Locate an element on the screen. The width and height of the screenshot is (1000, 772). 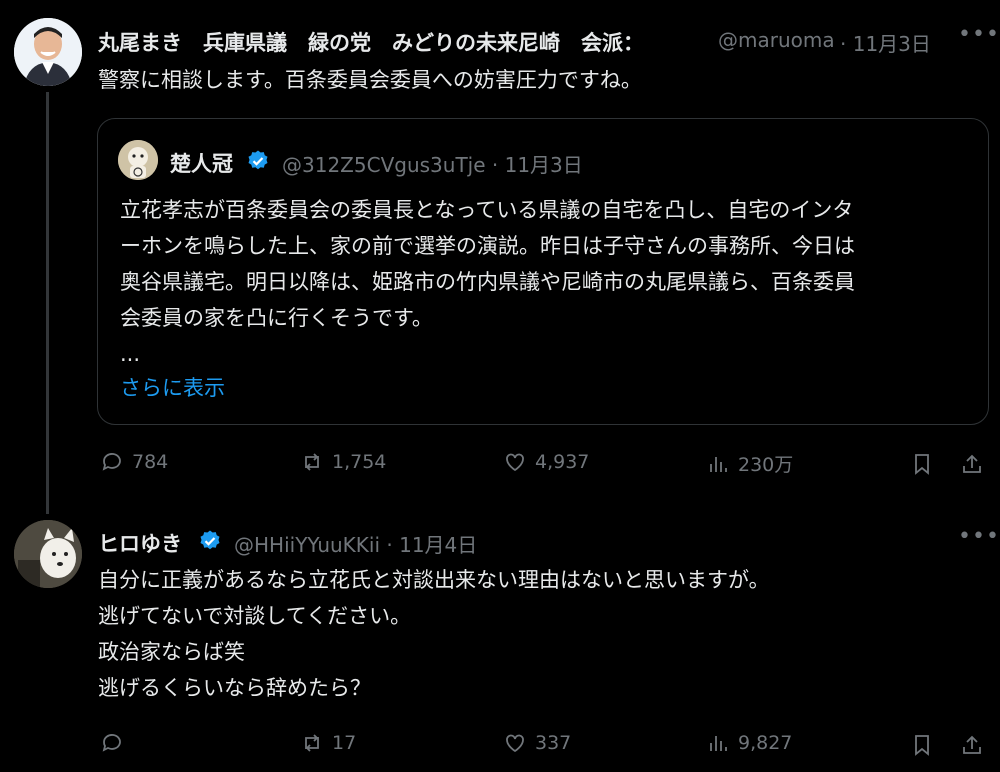
quoted-author-name: 楚人冠 is located at coordinates (201, 163).